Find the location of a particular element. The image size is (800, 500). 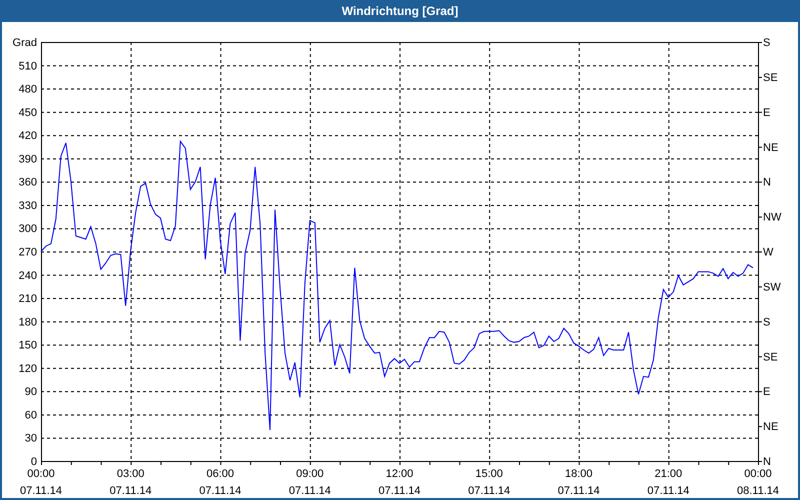

x-tick-label: 06:00 07.11.14 is located at coordinates (220, 482).